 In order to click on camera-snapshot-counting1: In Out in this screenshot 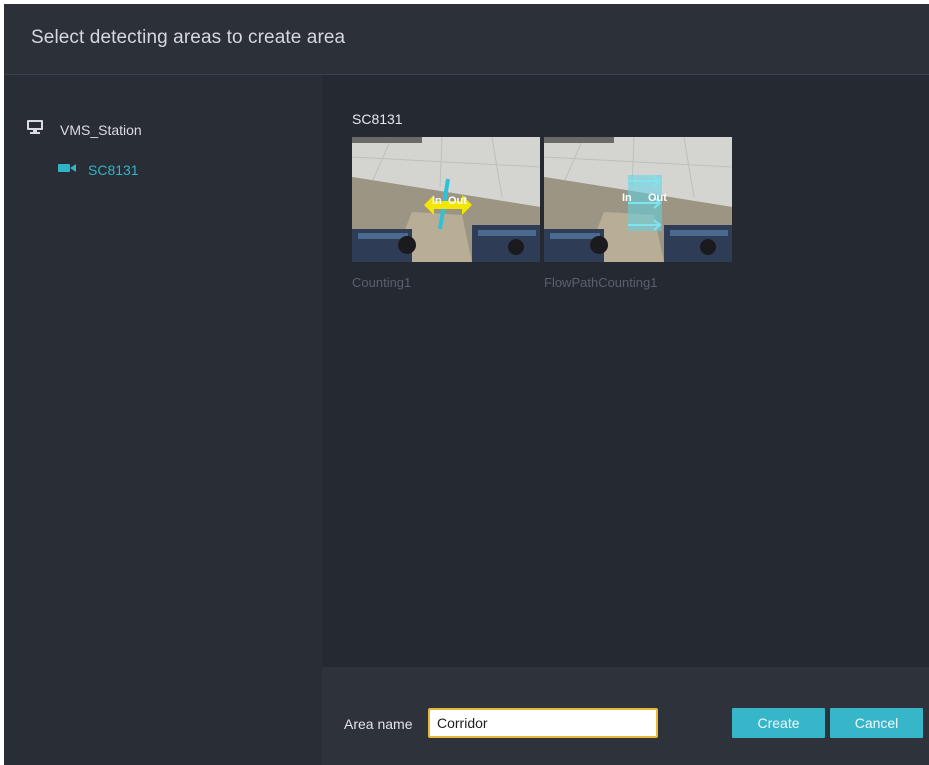, I will do `click(446, 199)`.